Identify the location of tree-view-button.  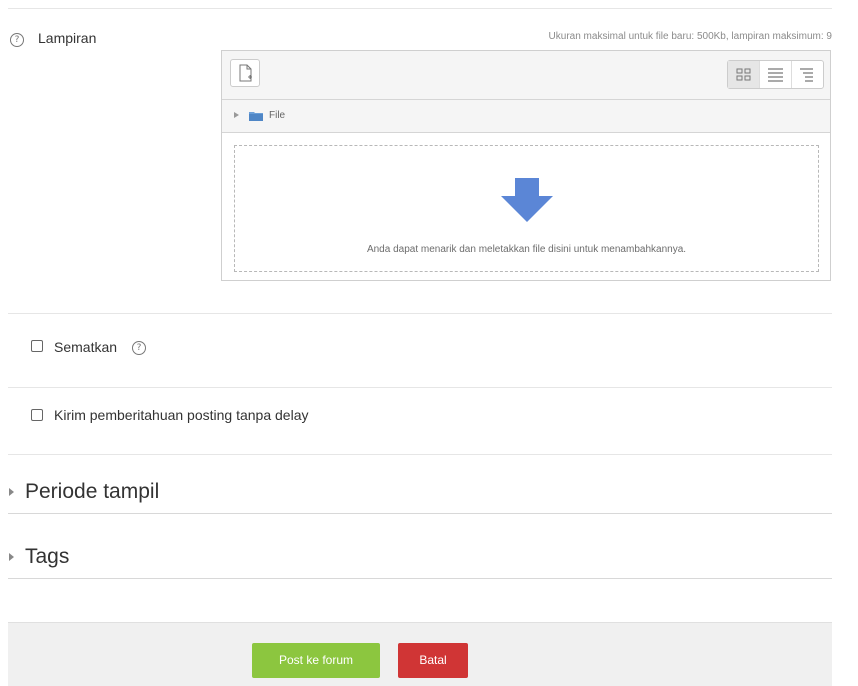
(807, 74).